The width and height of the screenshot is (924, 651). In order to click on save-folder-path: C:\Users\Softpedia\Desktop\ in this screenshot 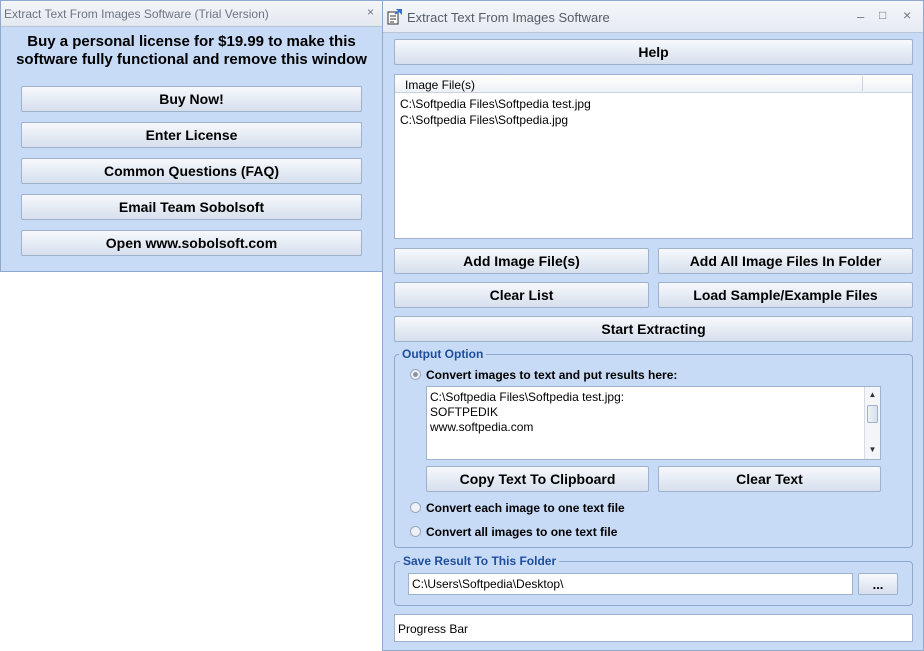, I will do `click(488, 584)`.